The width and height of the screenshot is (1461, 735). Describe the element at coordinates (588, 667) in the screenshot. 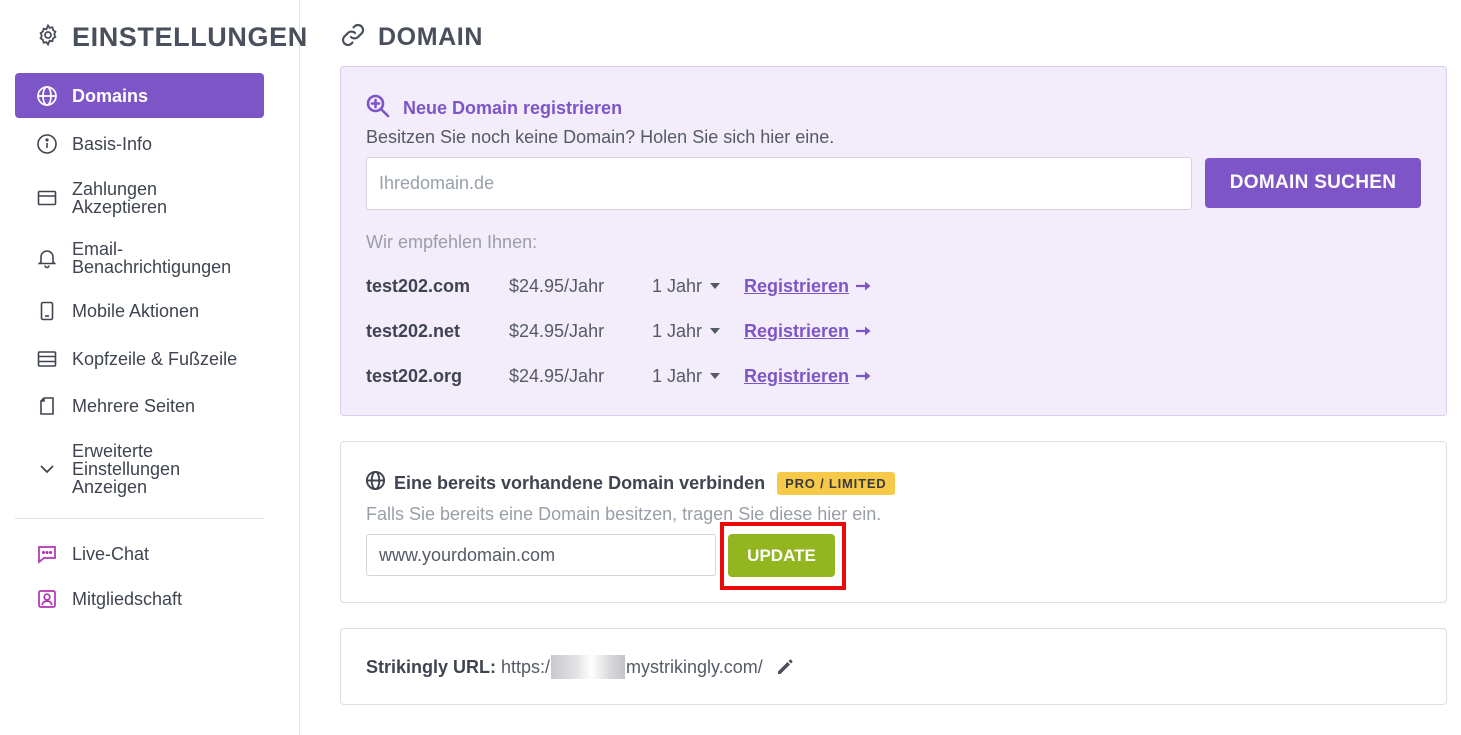

I see `redacted-subdomain` at that location.